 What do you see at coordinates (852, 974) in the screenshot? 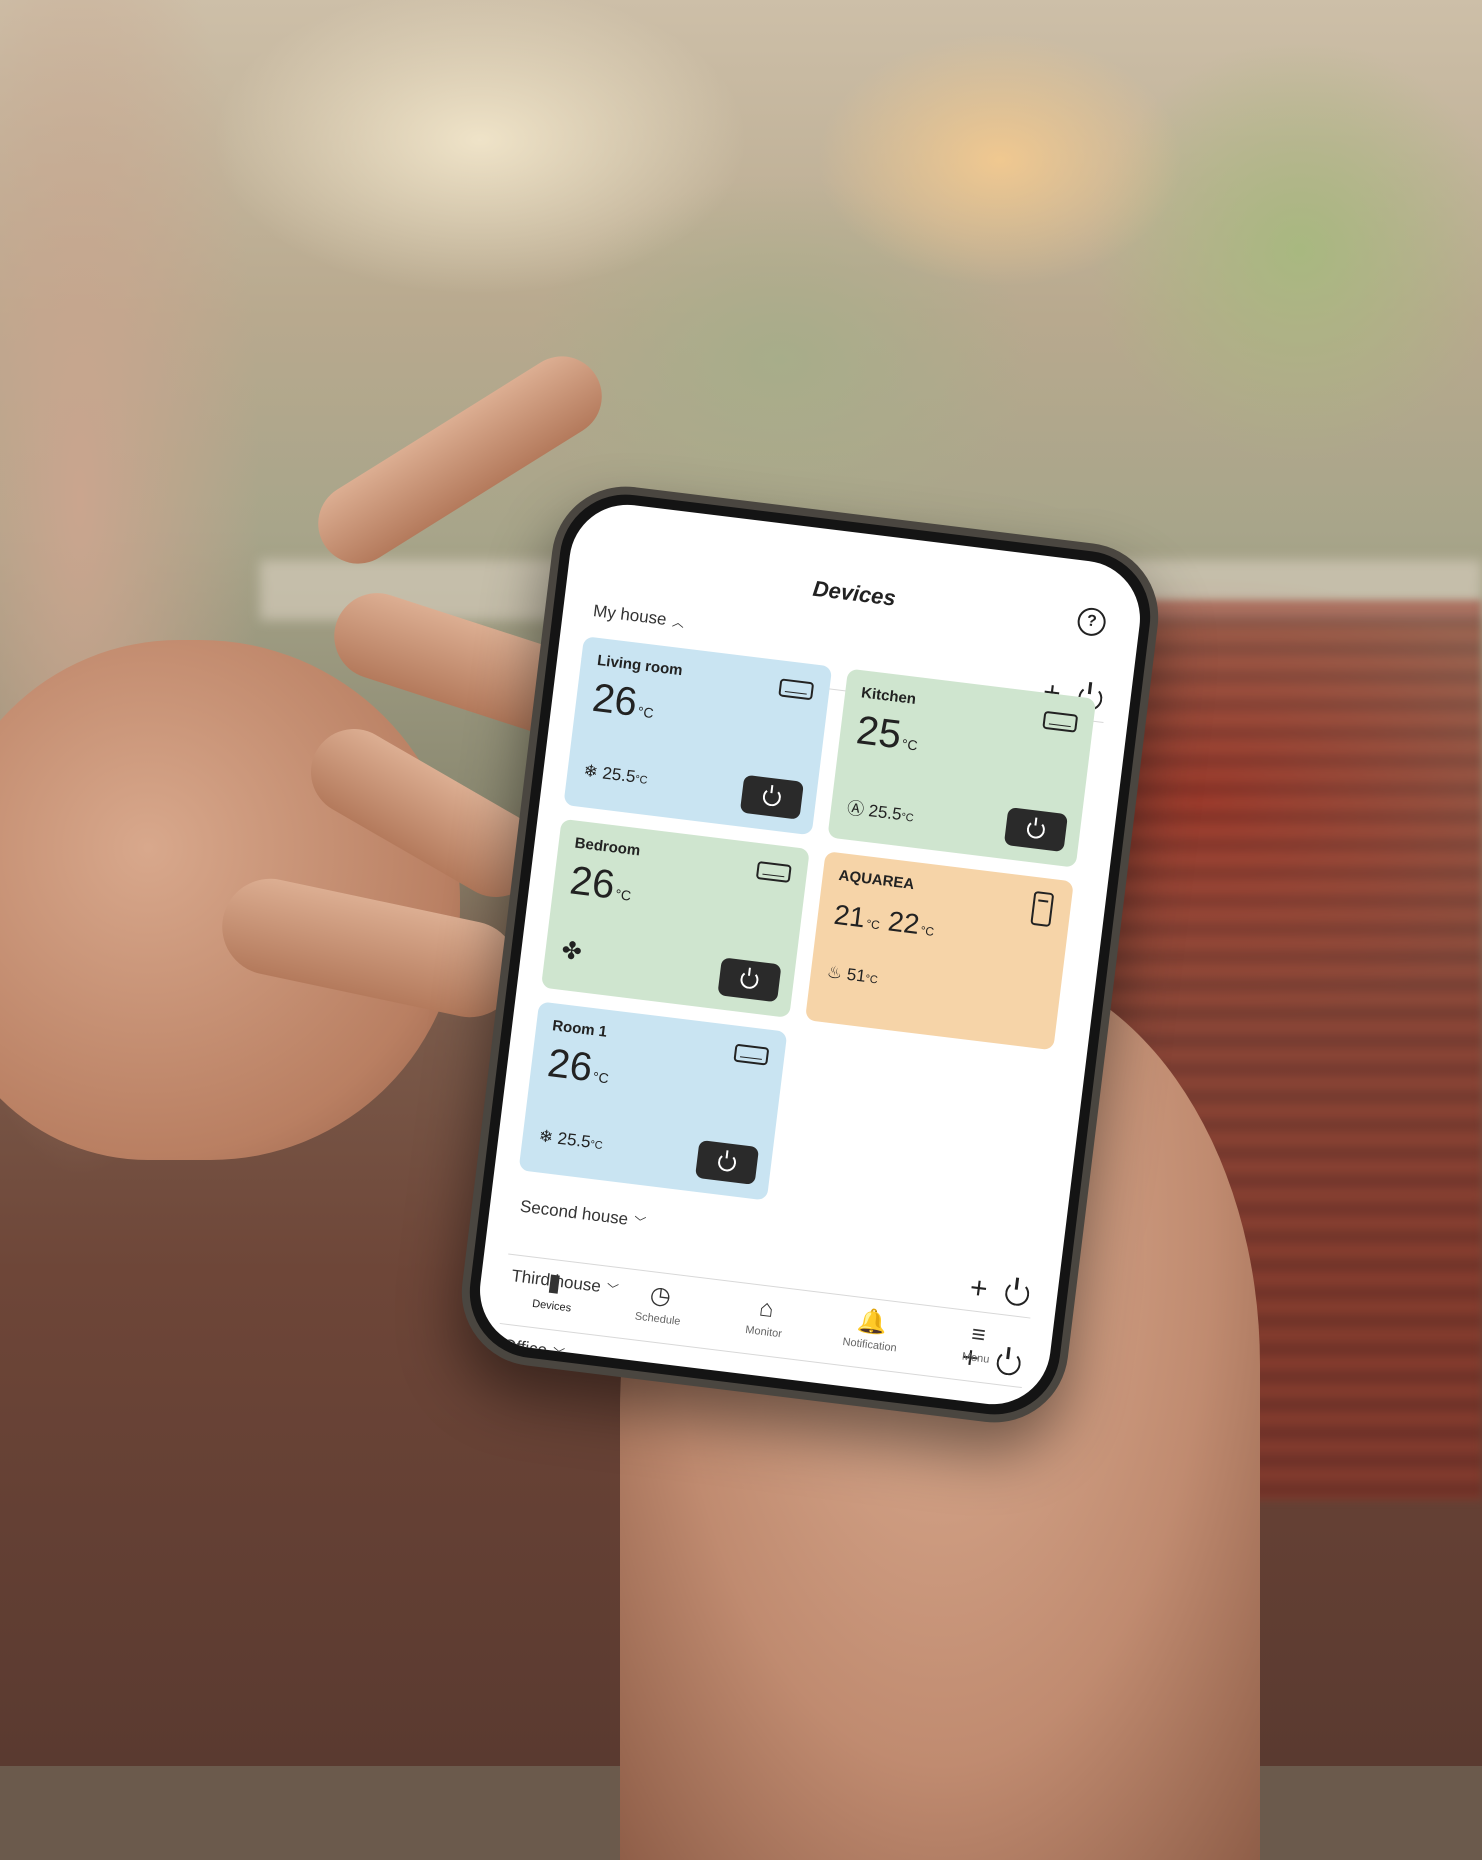
I see `outdoor-temperature: ♨ 51°C` at bounding box center [852, 974].